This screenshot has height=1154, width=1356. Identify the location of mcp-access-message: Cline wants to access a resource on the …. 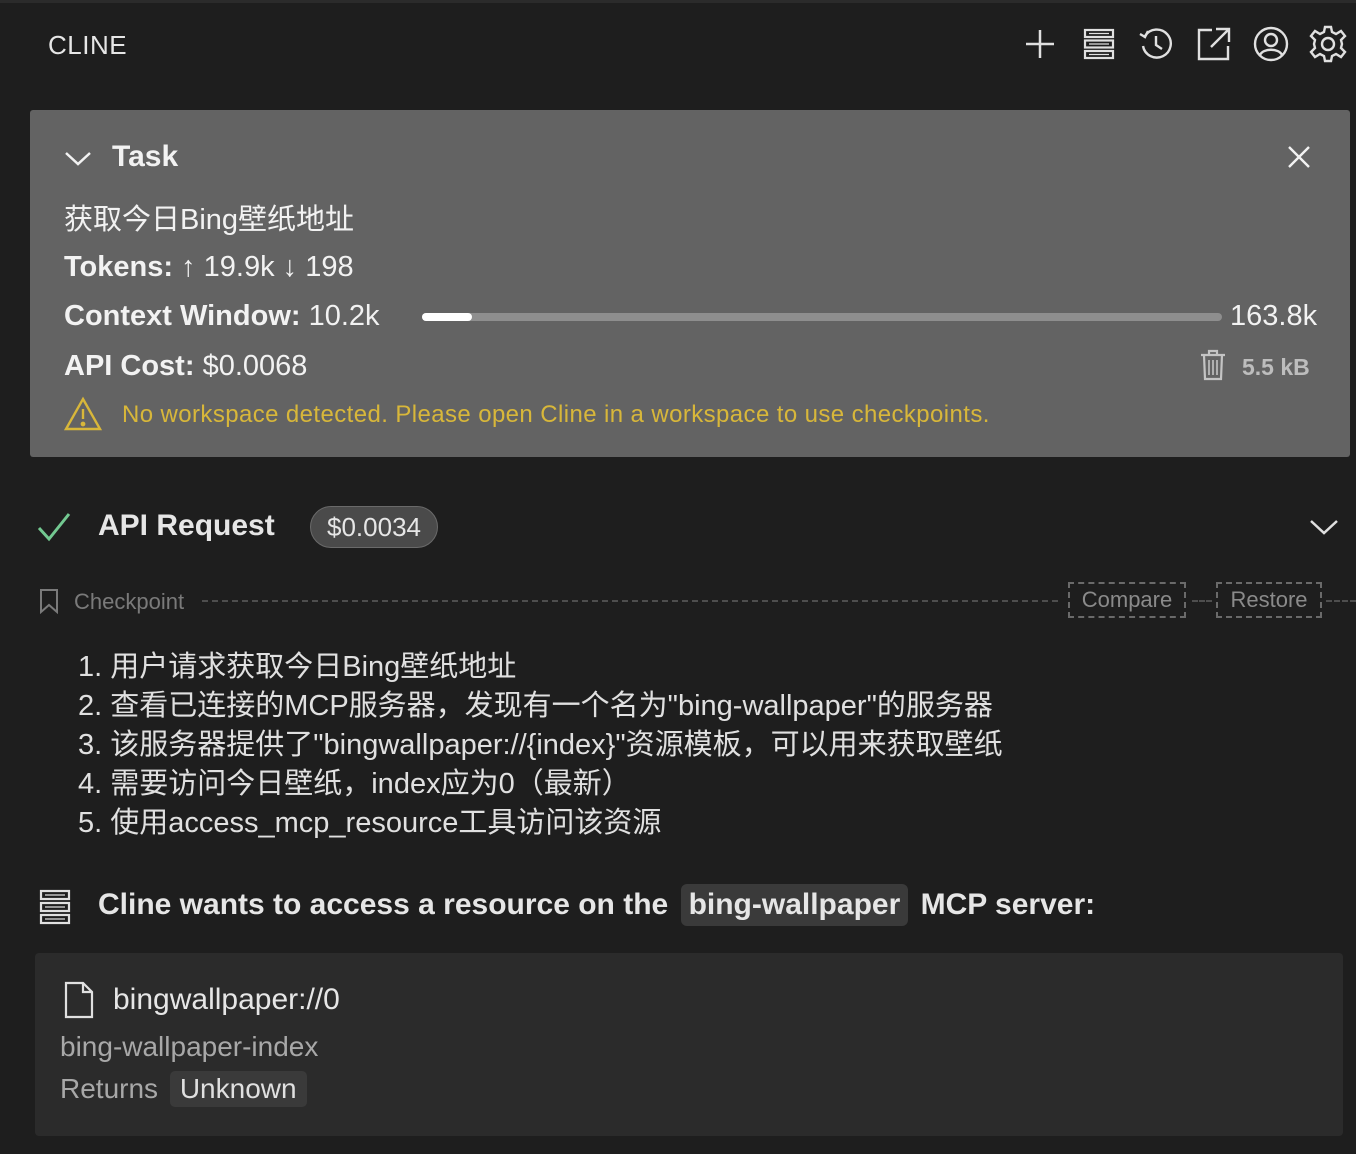
(596, 905).